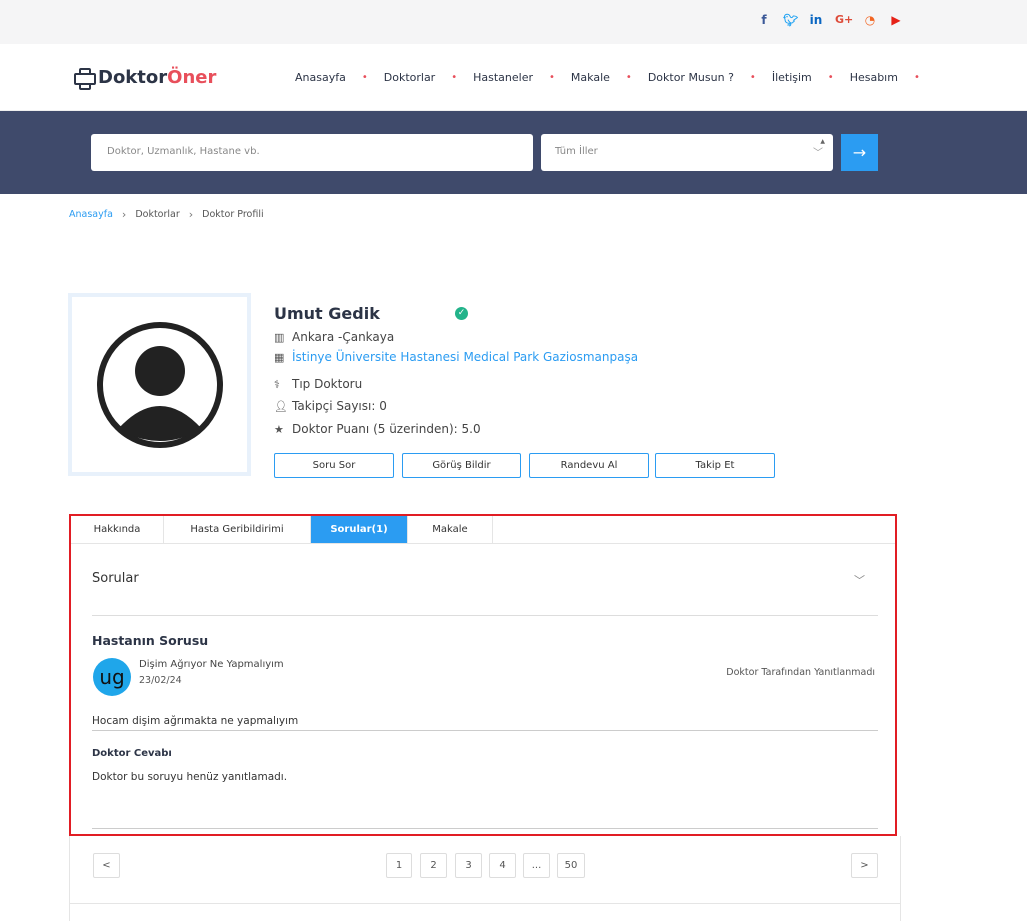 Image resolution: width=1027 pixels, height=921 pixels. I want to click on question-body: Hocam dişim ağrımakta ne yapmalıyım, so click(195, 721).